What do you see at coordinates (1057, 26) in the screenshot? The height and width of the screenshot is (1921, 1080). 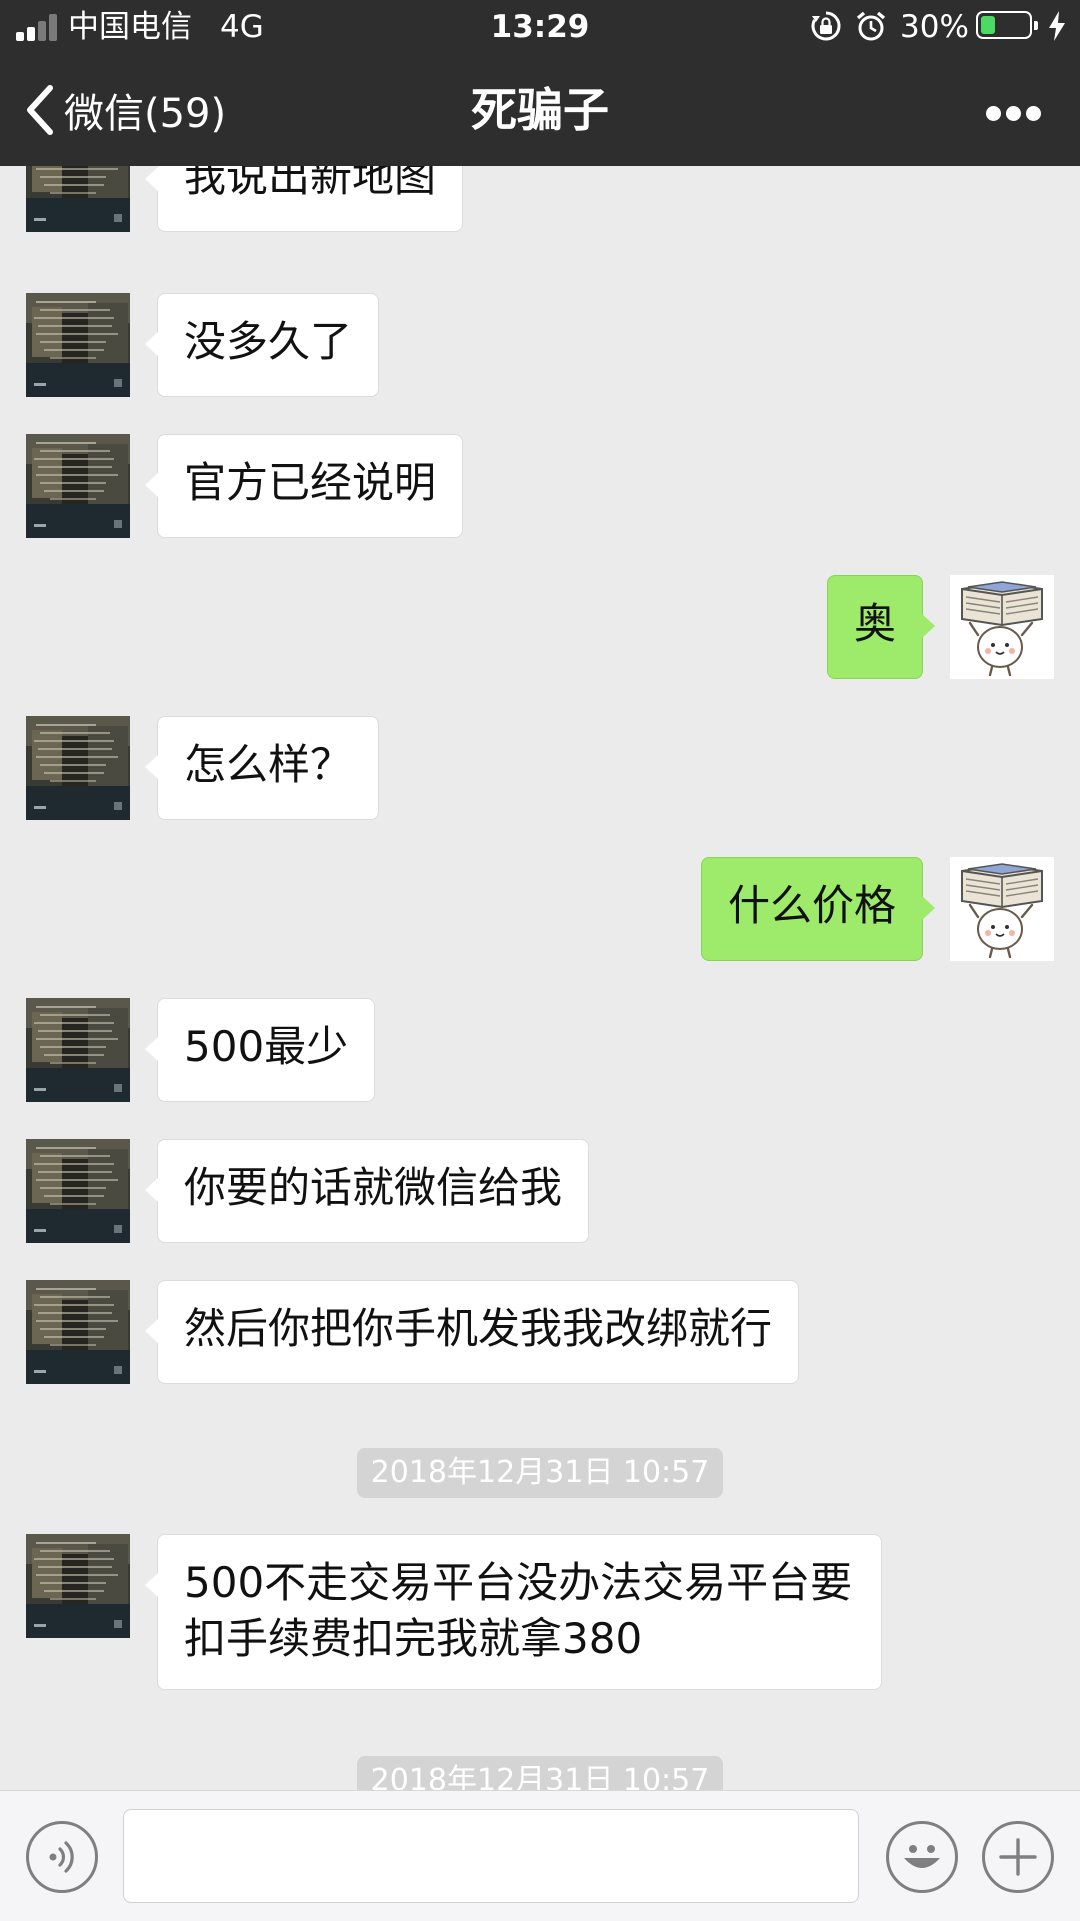 I see `charging-icon` at bounding box center [1057, 26].